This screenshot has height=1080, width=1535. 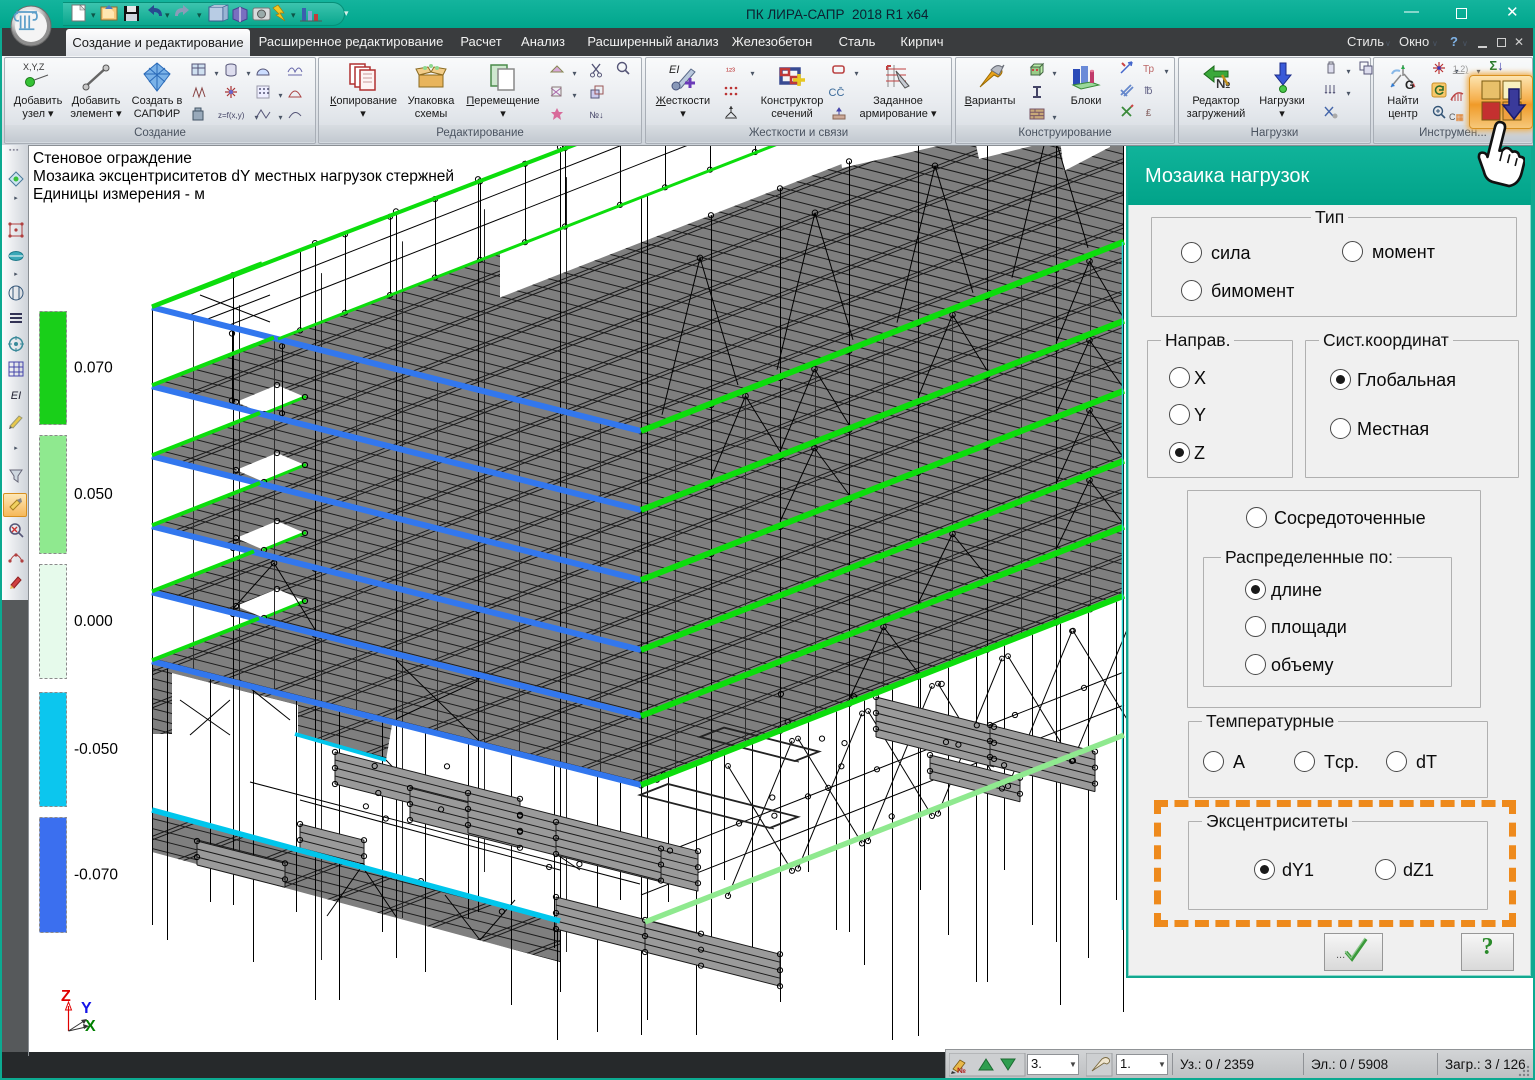 What do you see at coordinates (93, 494) in the screenshot?
I see `svg-text: 0.050` at bounding box center [93, 494].